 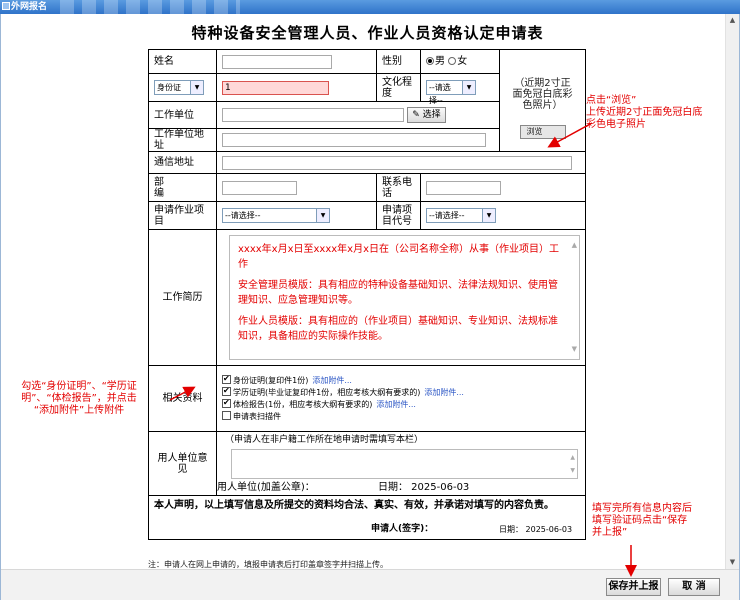 What do you see at coordinates (324, 439) in the screenshot?
I see `opinion-hint: （申请人在非户籍工作所在地申请时需填写本栏）` at bounding box center [324, 439].